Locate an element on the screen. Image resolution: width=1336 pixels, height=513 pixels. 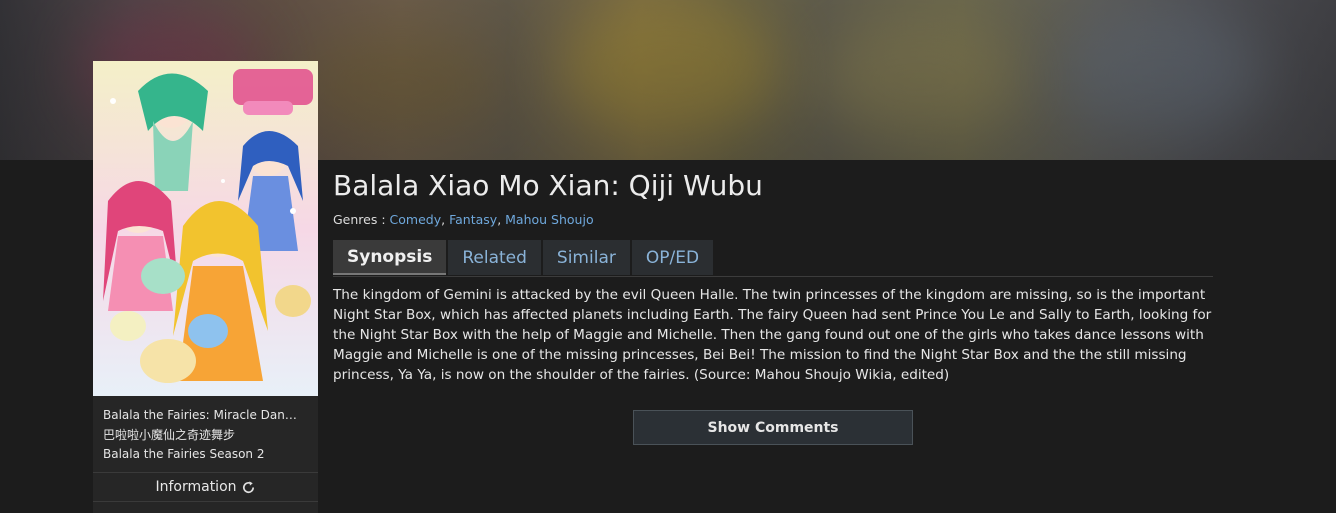
tab-similar: Similar is located at coordinates (586, 257).